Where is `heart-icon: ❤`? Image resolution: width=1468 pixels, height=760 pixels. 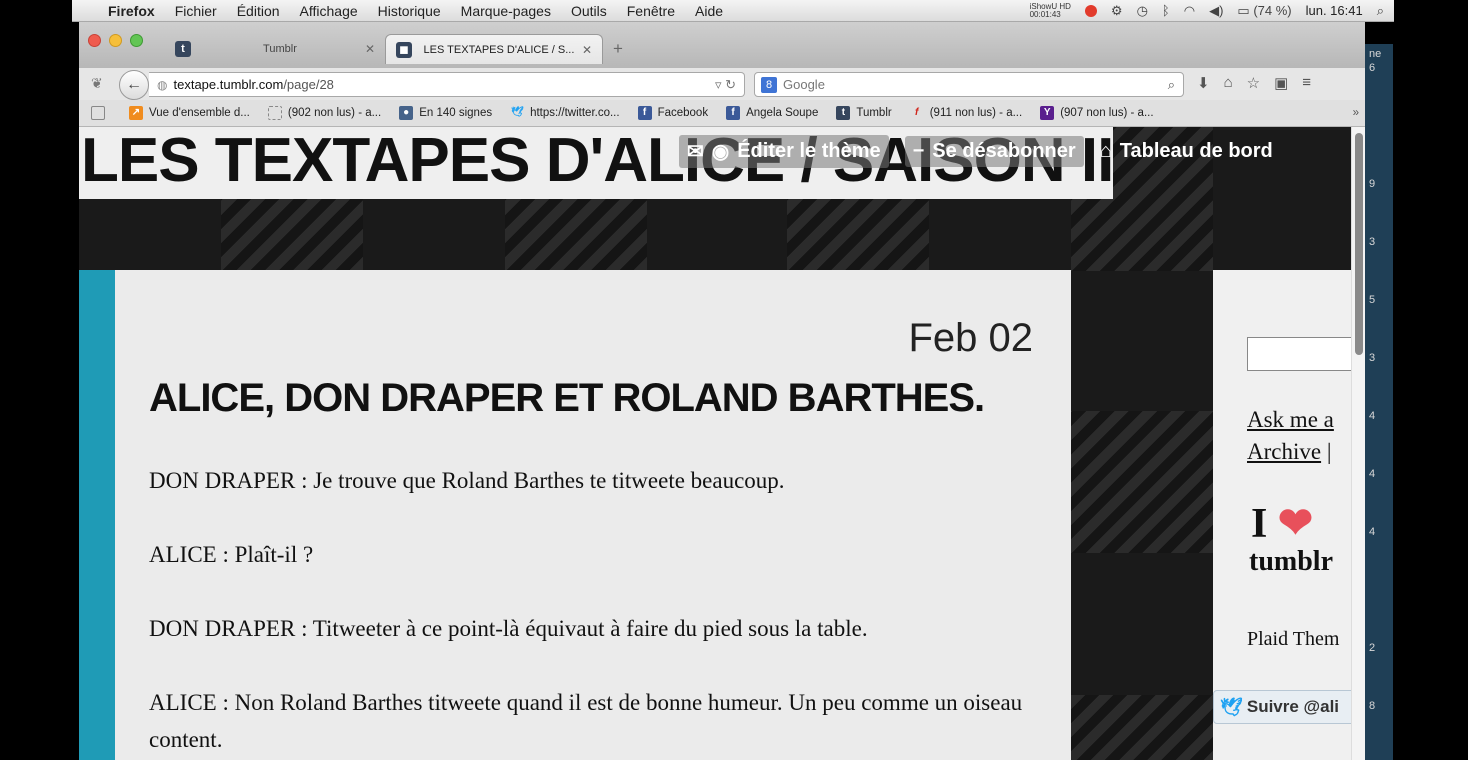
heart-icon: ❤ is located at coordinates (1295, 524).